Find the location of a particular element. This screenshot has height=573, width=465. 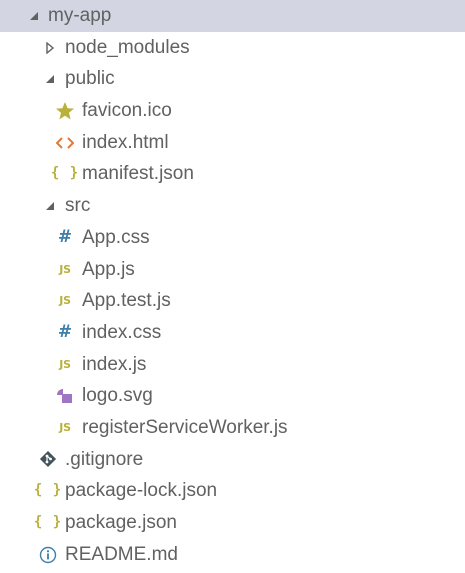

tree-item-label: logo.svg is located at coordinates (117, 396).